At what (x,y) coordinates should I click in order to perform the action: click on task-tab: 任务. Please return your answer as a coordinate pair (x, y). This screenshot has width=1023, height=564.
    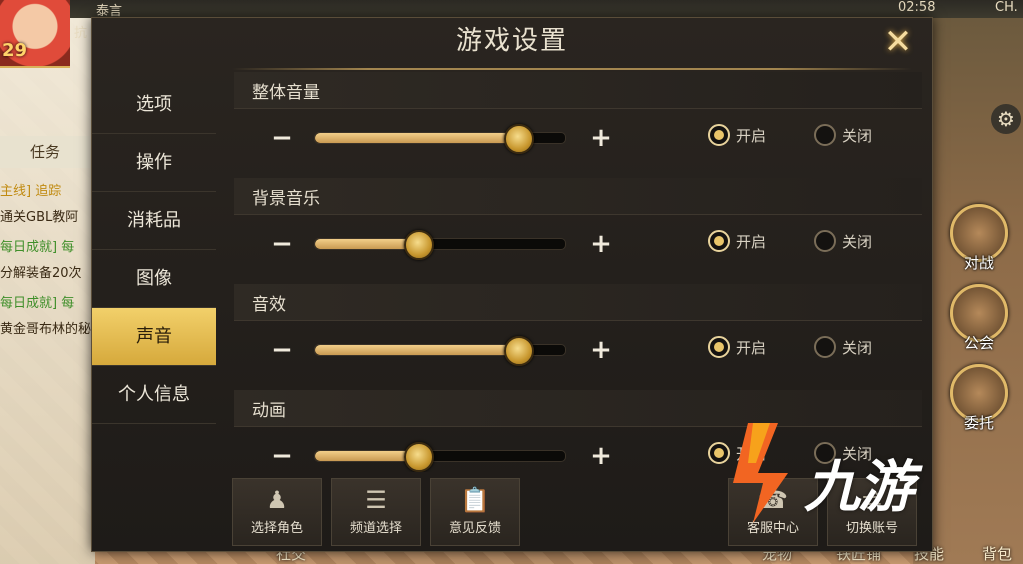
    Looking at the image, I should click on (45, 152).